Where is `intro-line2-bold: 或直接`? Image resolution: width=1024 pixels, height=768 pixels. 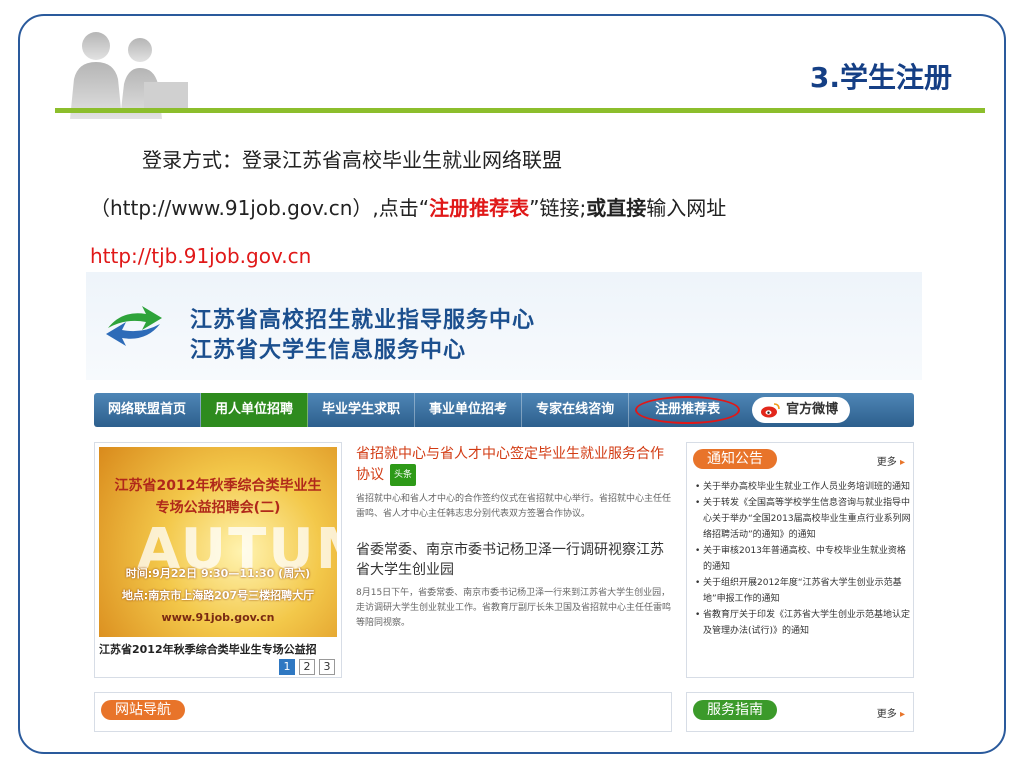
intro-line2-bold: 或直接 is located at coordinates (616, 208).